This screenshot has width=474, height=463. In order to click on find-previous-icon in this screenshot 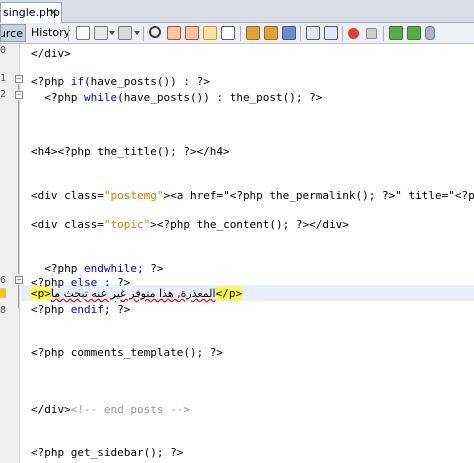, I will do `click(174, 33)`.